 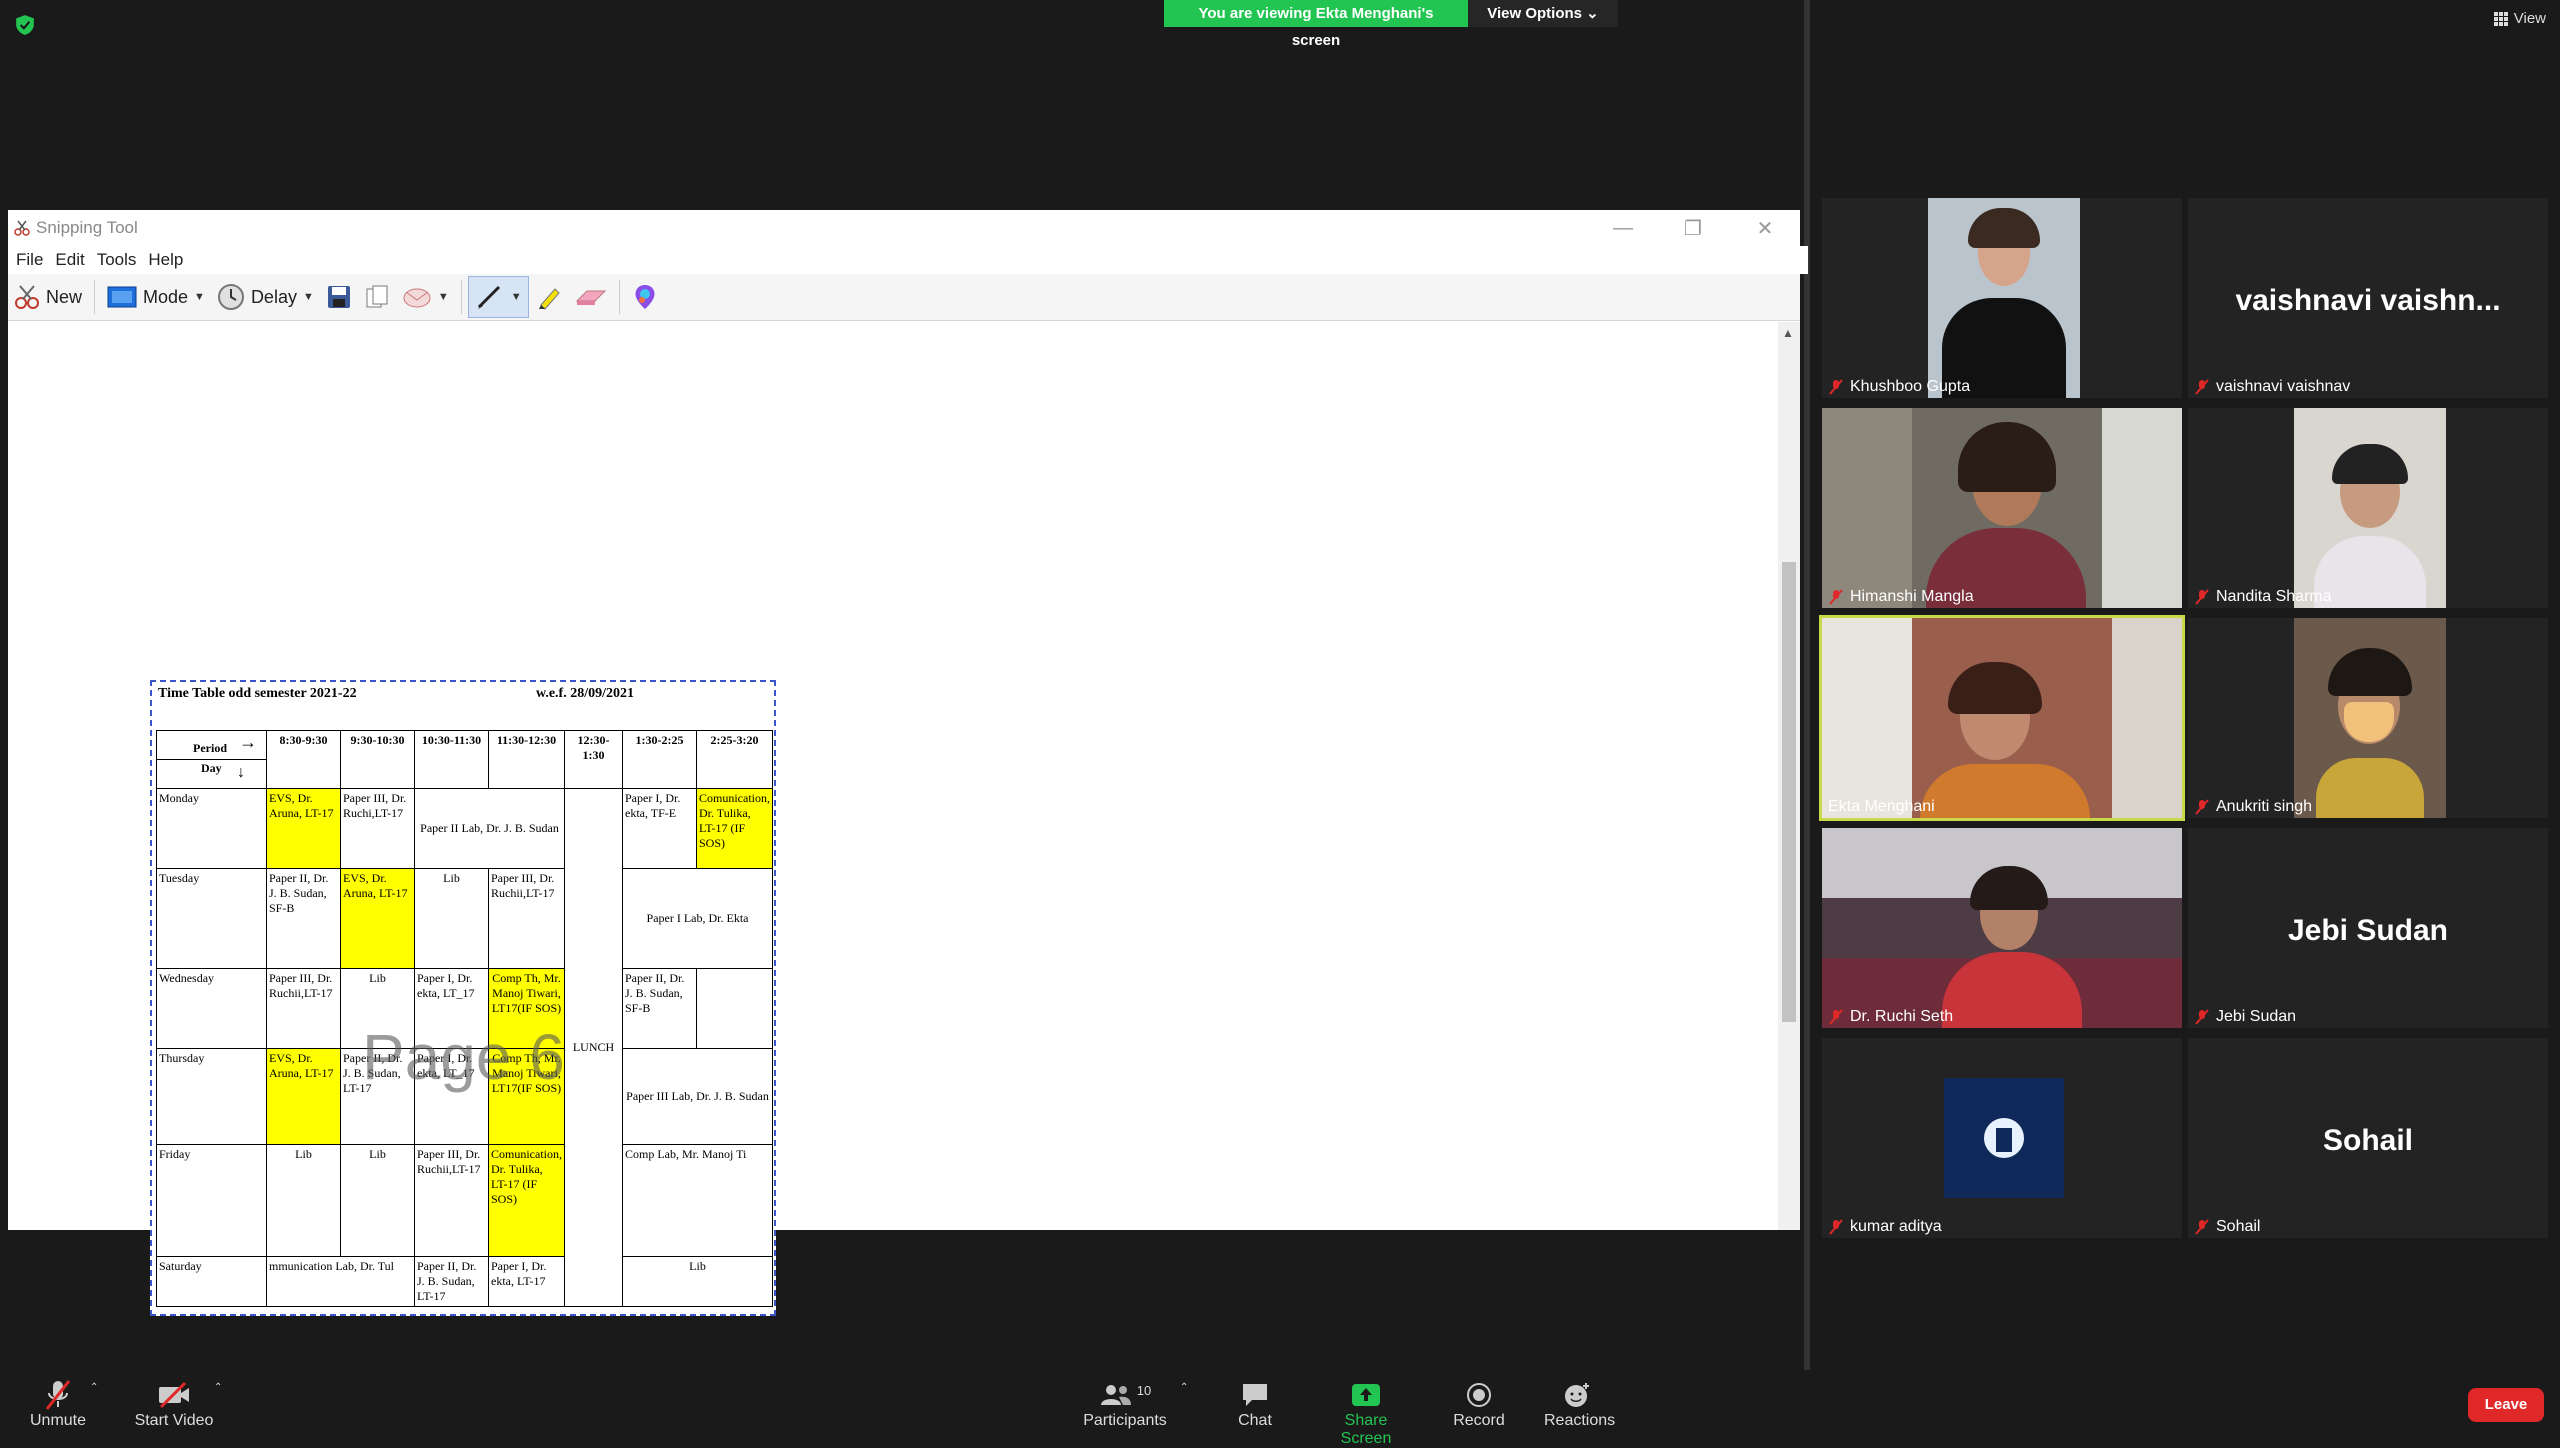 What do you see at coordinates (2368, 928) in the screenshot?
I see `participant-tile: Jebi Sudan Jebi Sudan` at bounding box center [2368, 928].